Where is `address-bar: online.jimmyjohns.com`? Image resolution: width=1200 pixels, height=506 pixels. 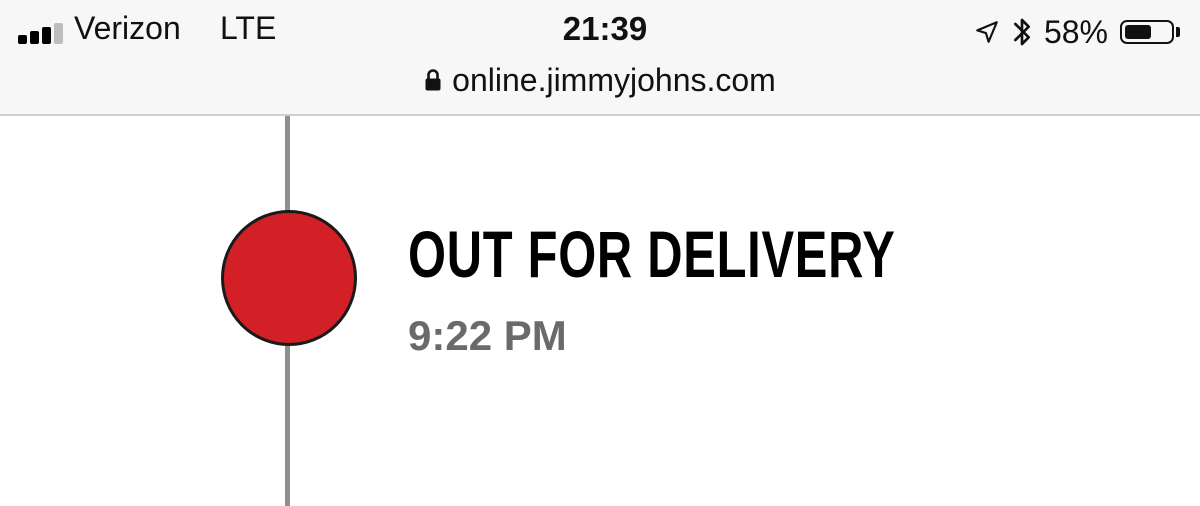
address-bar: online.jimmyjohns.com is located at coordinates (600, 80).